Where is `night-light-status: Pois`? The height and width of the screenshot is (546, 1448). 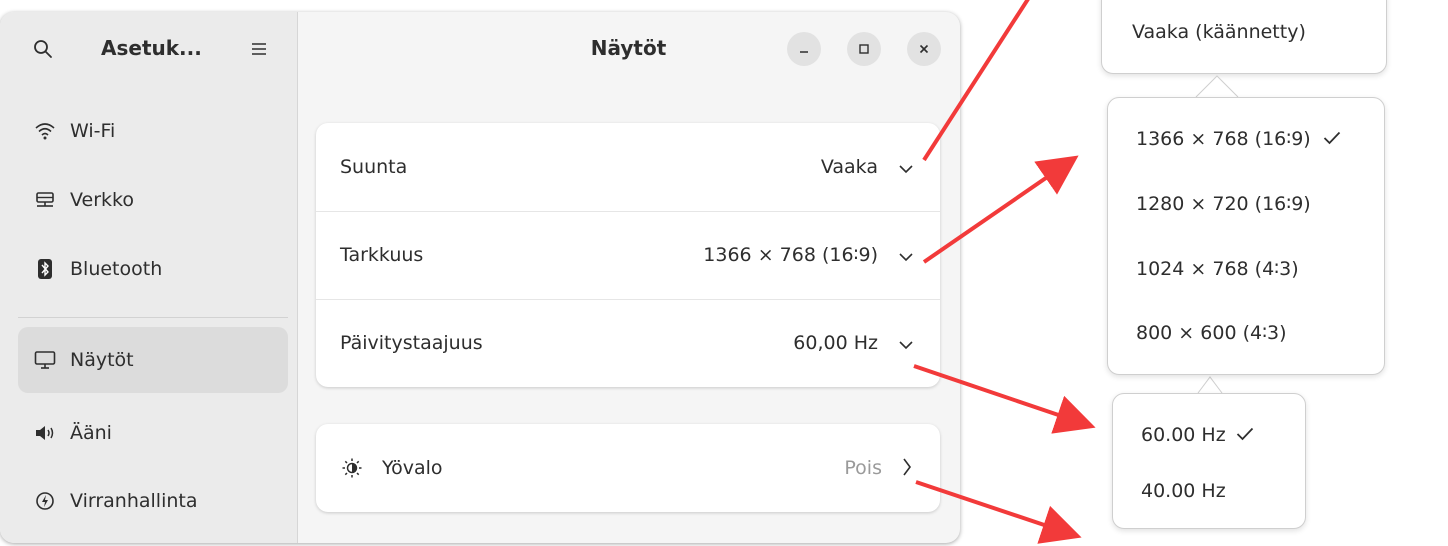
night-light-status: Pois is located at coordinates (863, 468).